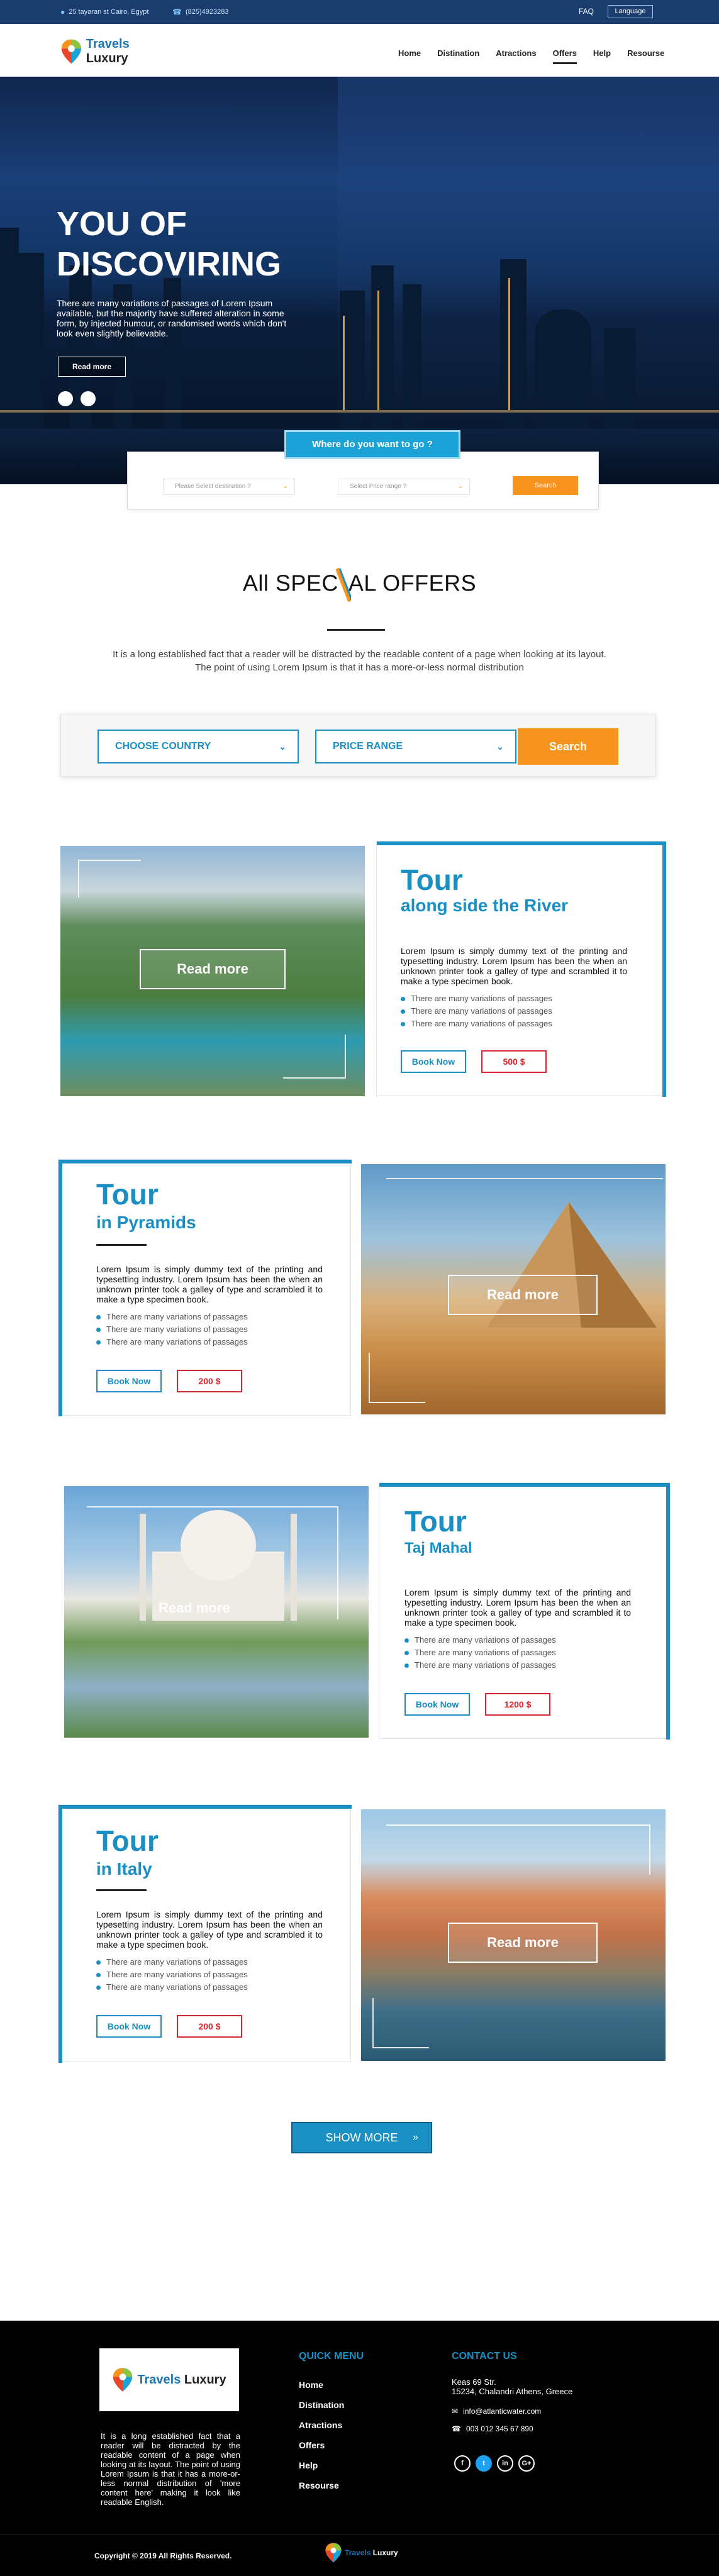 The height and width of the screenshot is (2576, 719). I want to click on footer-link-distination: Distination, so click(321, 2410).